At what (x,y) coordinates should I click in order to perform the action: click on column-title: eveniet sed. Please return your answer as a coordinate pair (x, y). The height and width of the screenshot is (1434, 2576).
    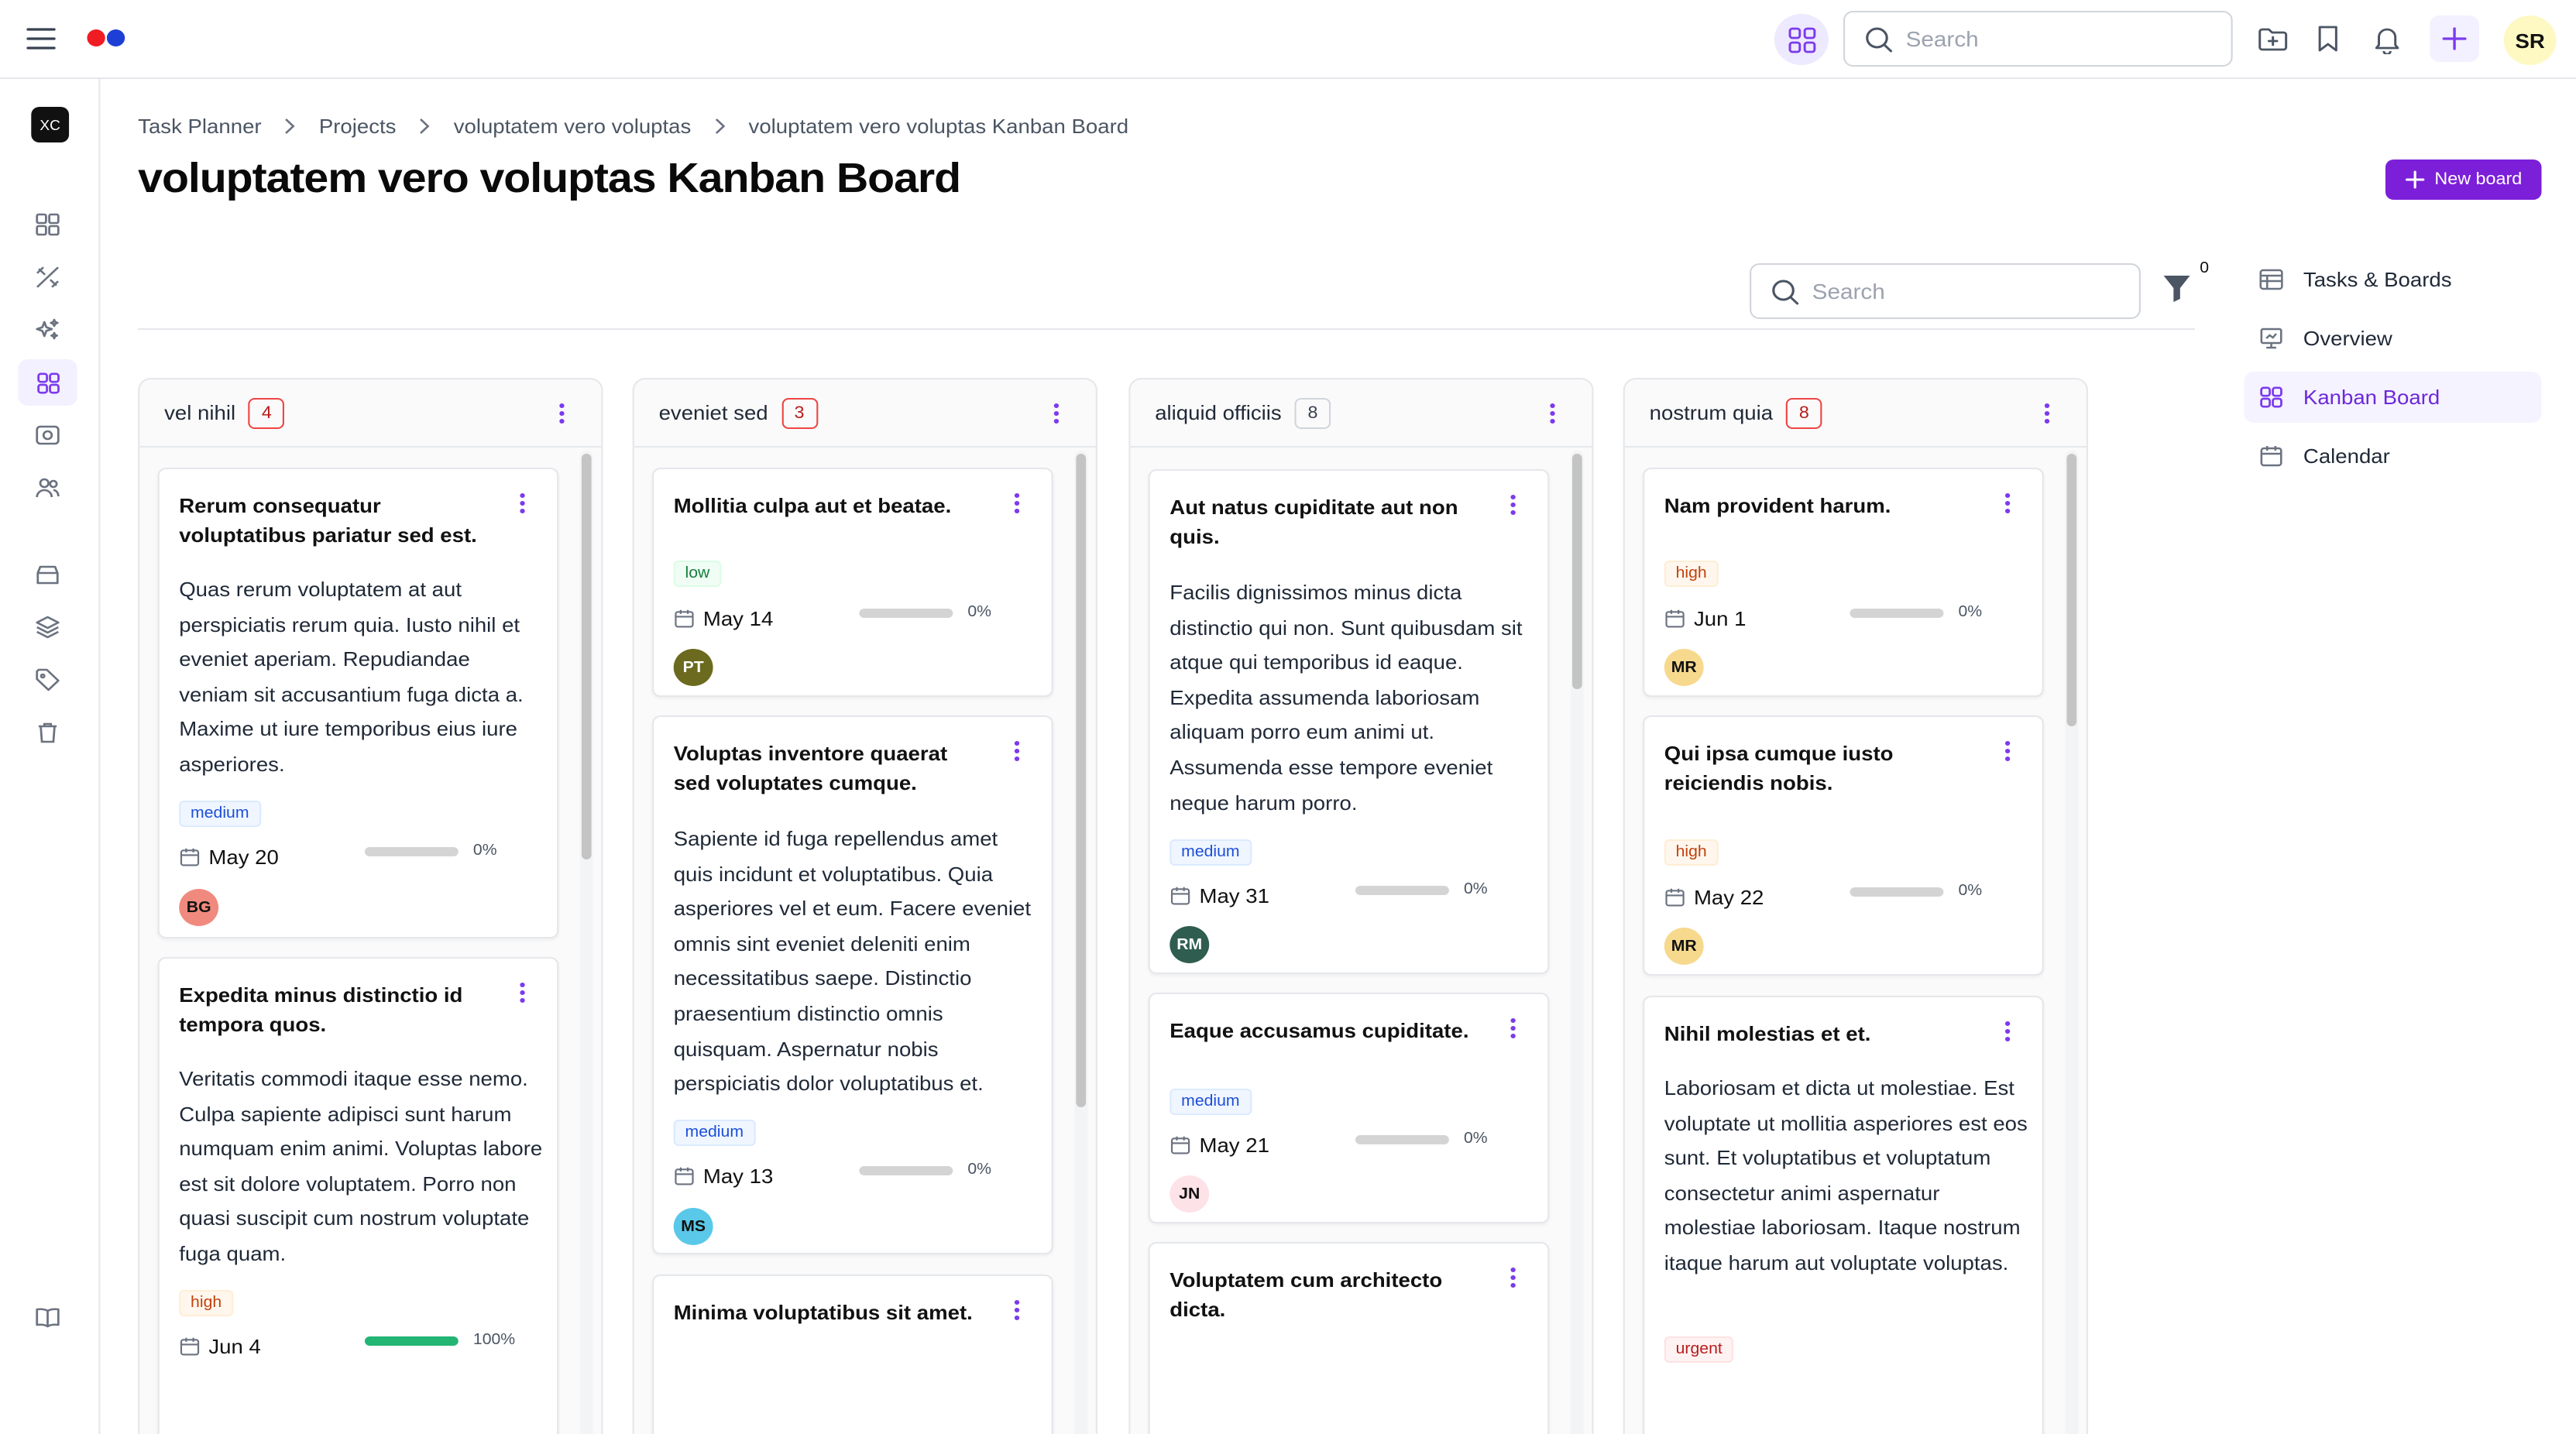
    Looking at the image, I should click on (713, 412).